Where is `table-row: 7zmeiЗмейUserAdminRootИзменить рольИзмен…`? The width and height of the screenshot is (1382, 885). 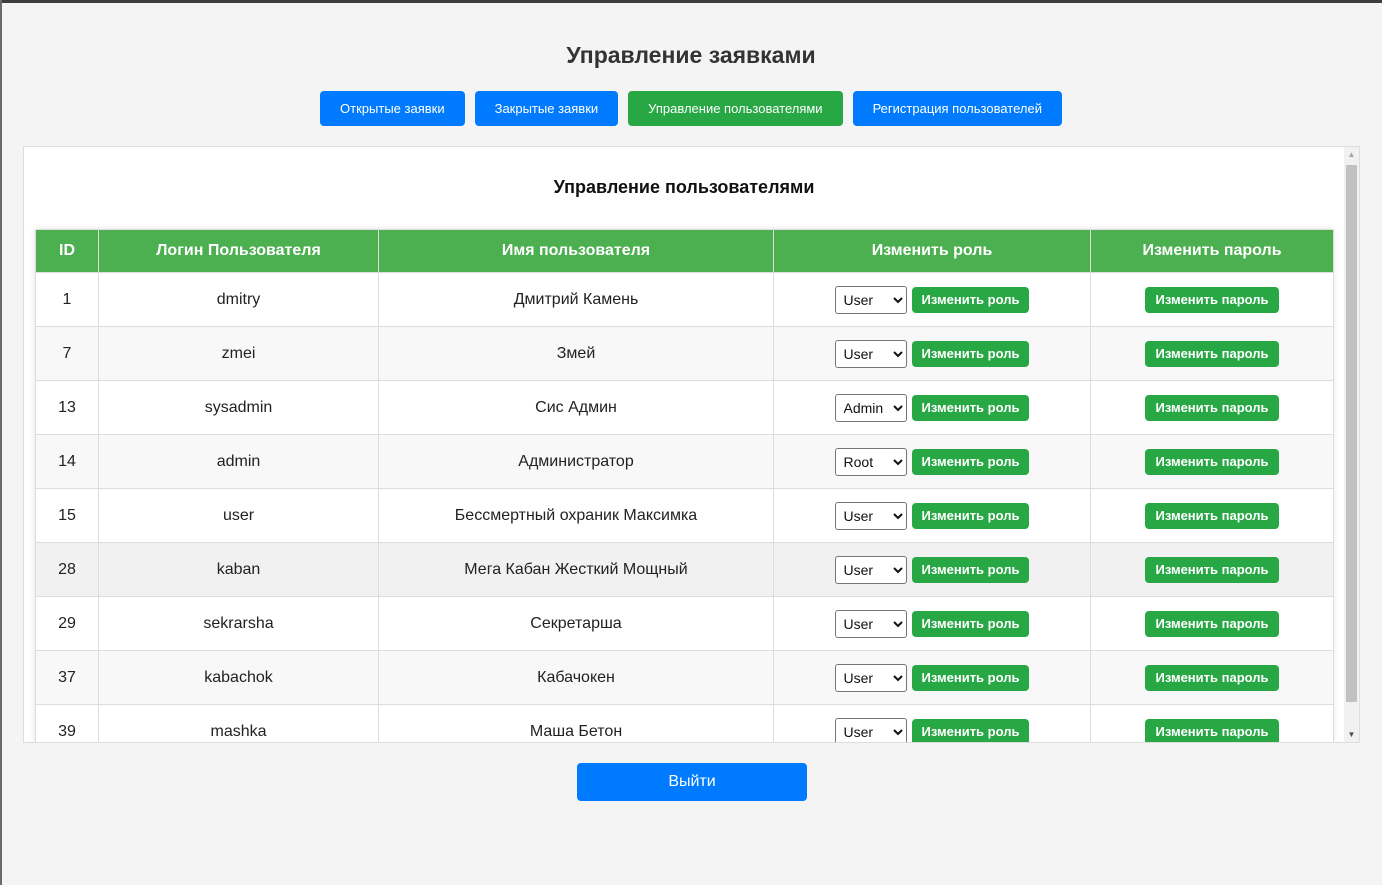
table-row: 7zmeiЗмейUserAdminRootИзменить рольИзмен… is located at coordinates (684, 353).